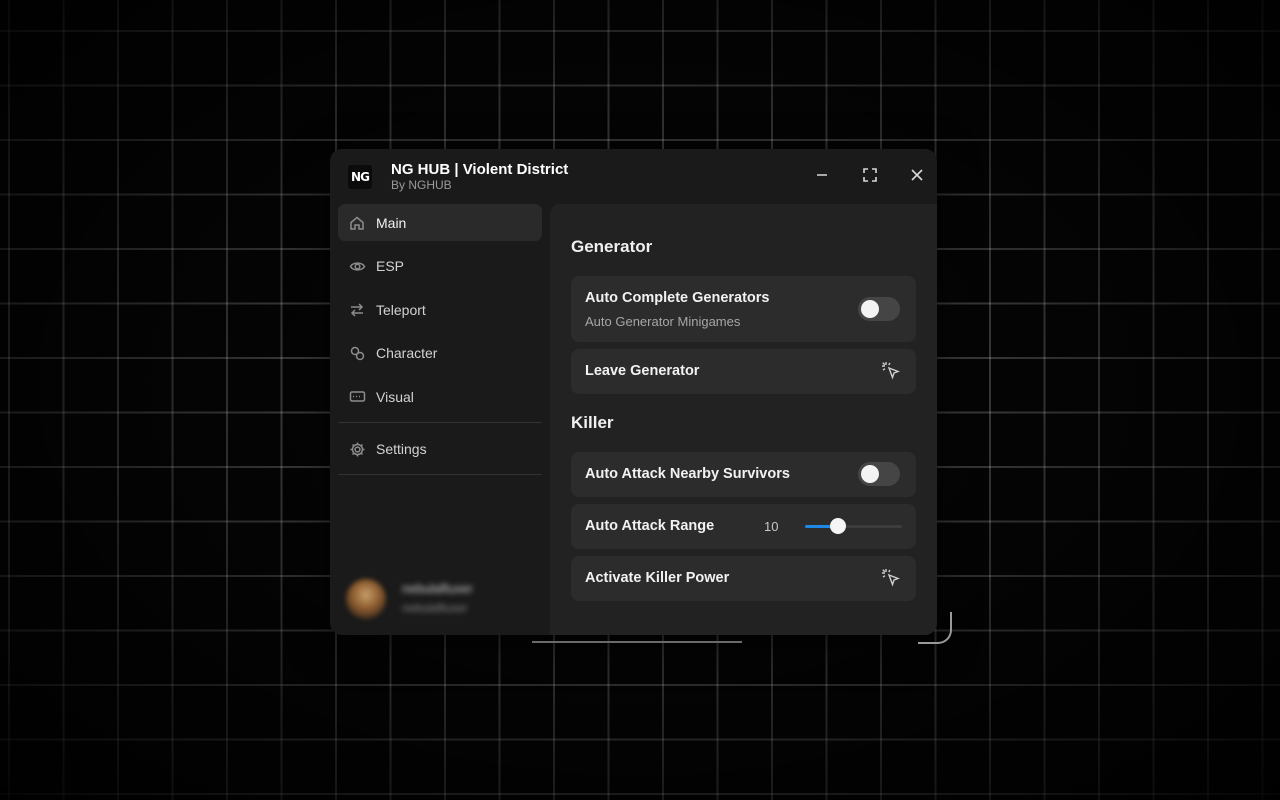  I want to click on sidebar-item-label: Character, so click(407, 353).